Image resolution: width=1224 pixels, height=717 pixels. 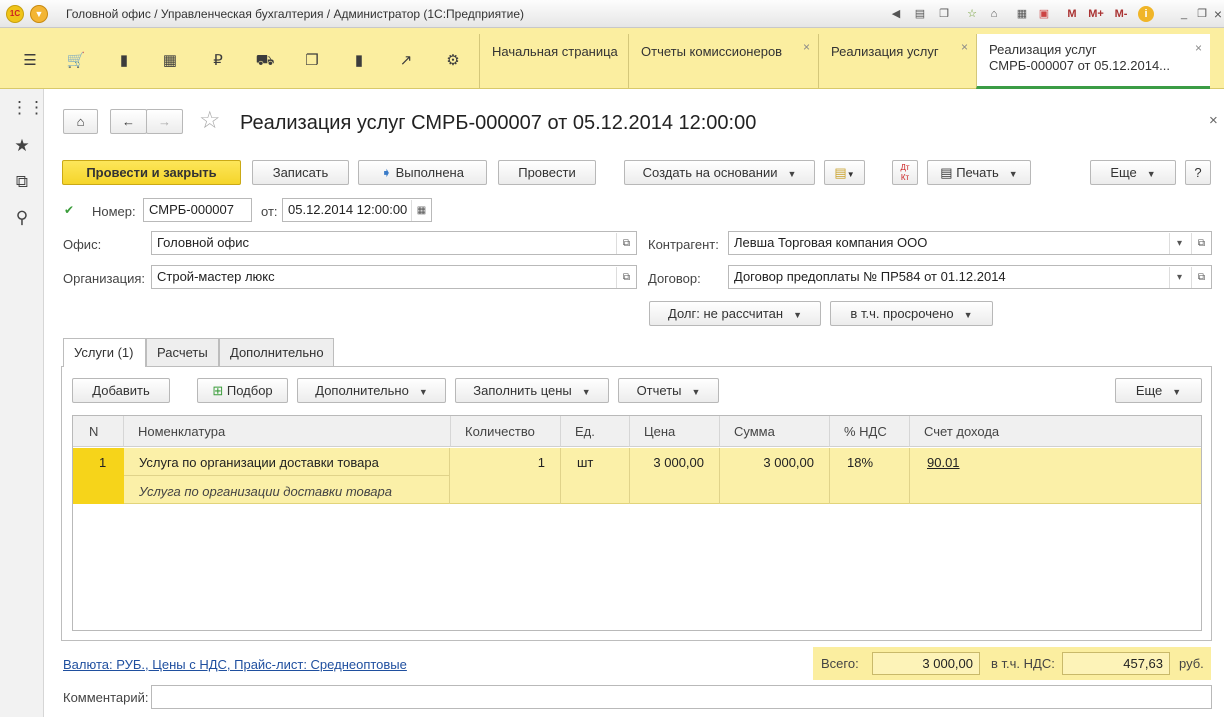 What do you see at coordinates (532, 390) in the screenshot?
I see `fill-prices-button: Заполнить цены ▼` at bounding box center [532, 390].